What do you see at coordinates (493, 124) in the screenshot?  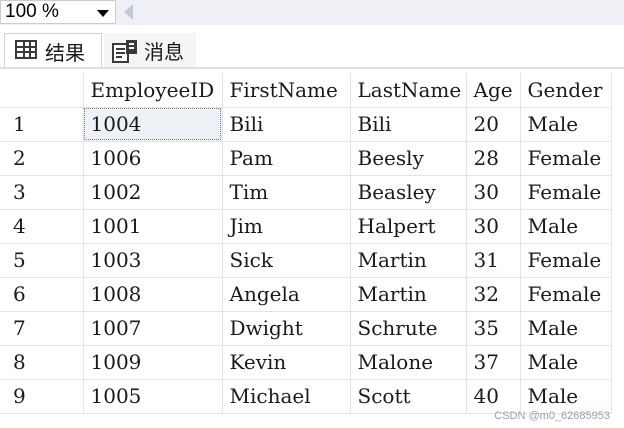 I see `age-cell: 20` at bounding box center [493, 124].